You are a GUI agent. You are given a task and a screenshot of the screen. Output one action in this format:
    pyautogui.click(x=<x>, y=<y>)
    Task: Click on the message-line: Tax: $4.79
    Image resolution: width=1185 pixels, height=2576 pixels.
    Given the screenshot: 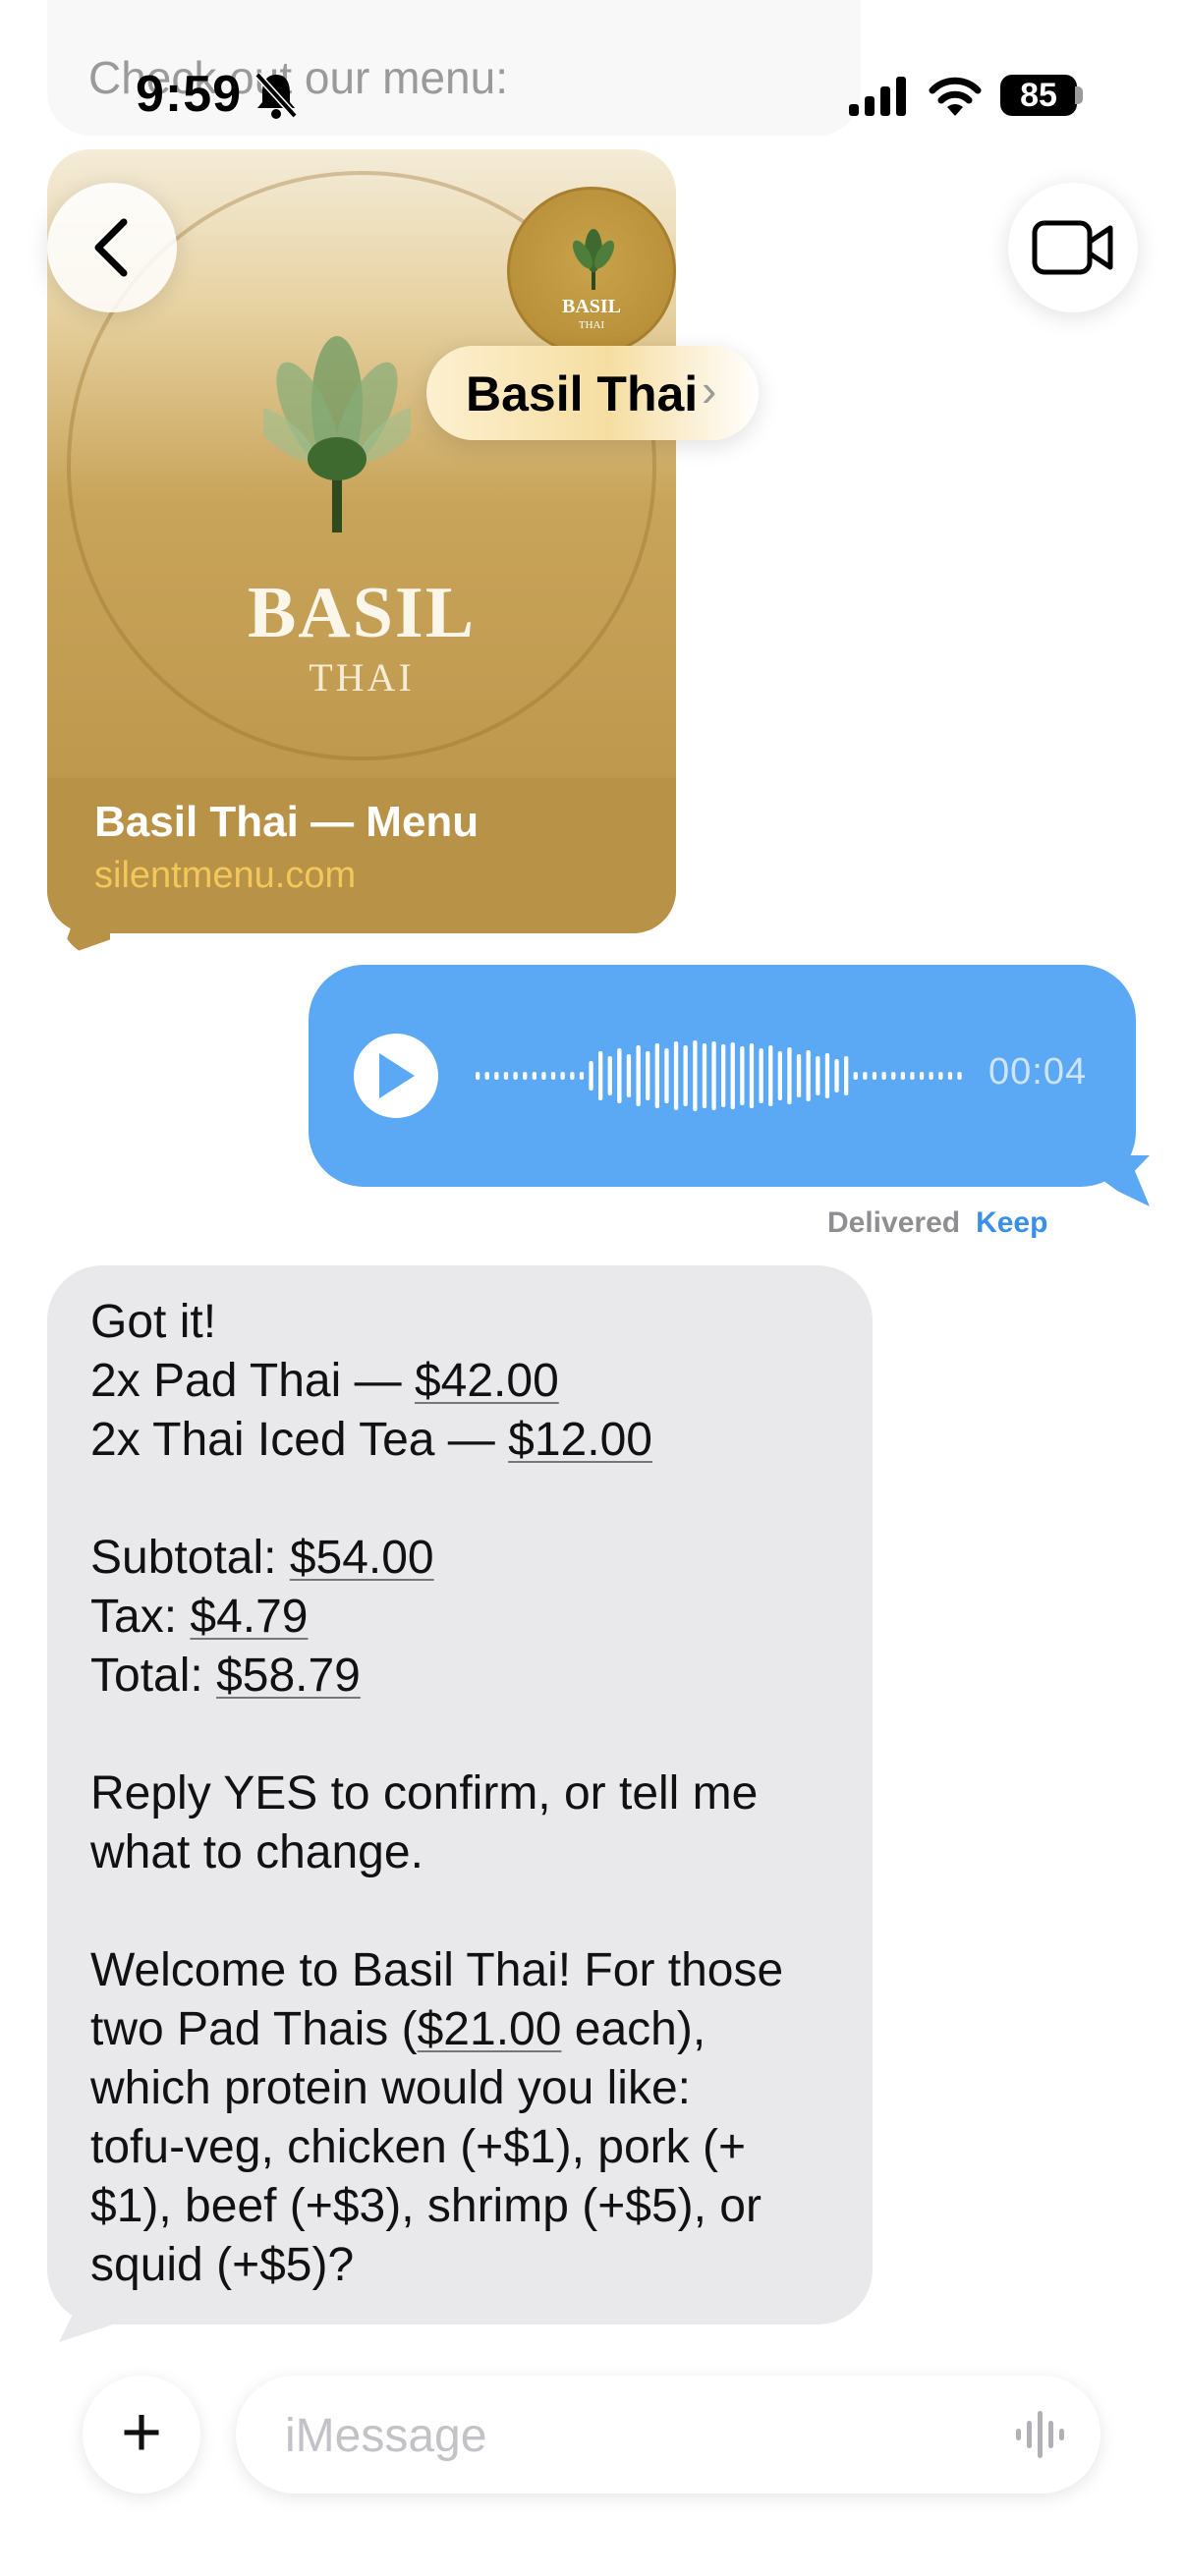 What is the action you would take?
    pyautogui.click(x=200, y=1617)
    